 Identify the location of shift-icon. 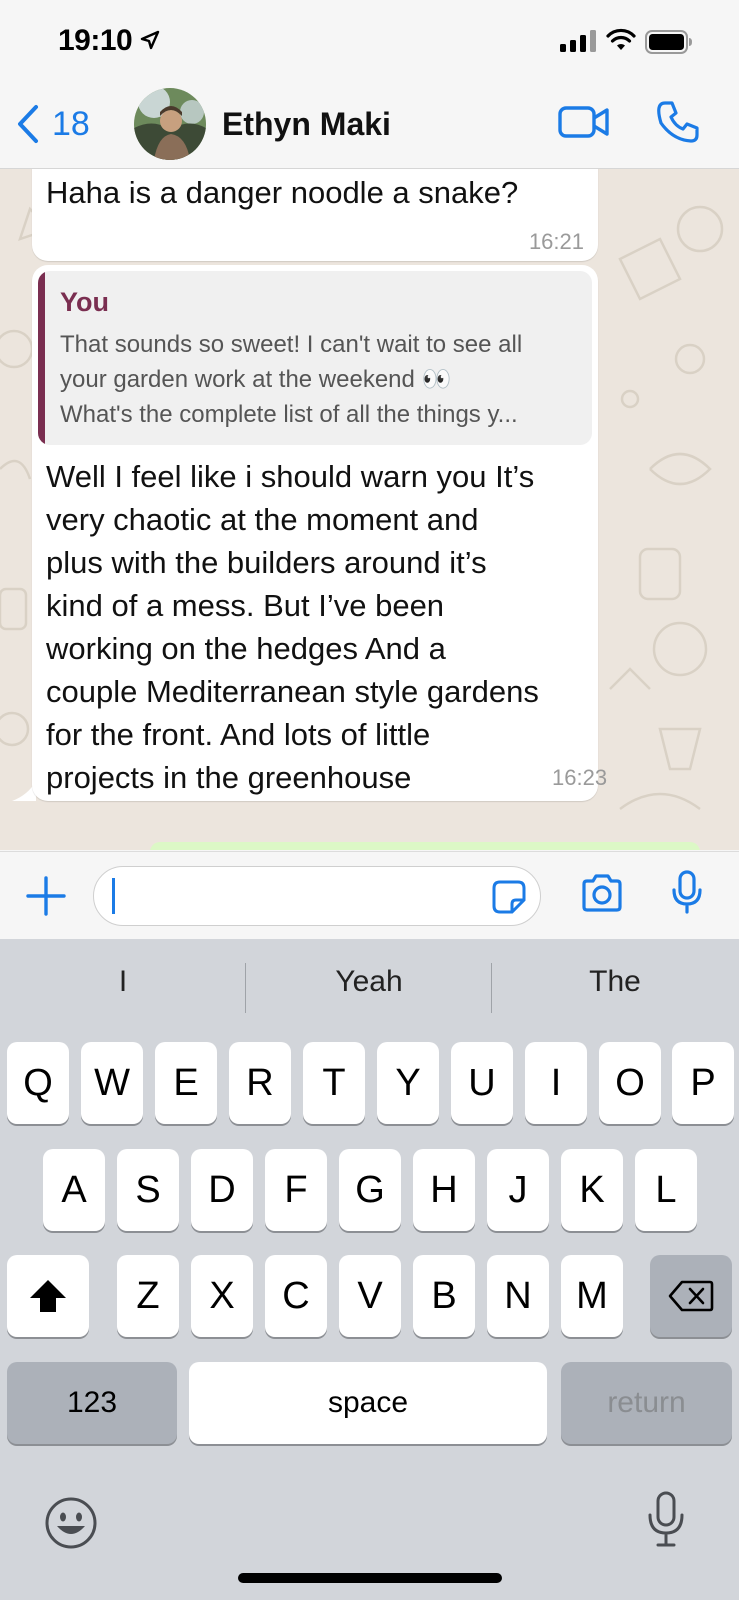
(48, 1296).